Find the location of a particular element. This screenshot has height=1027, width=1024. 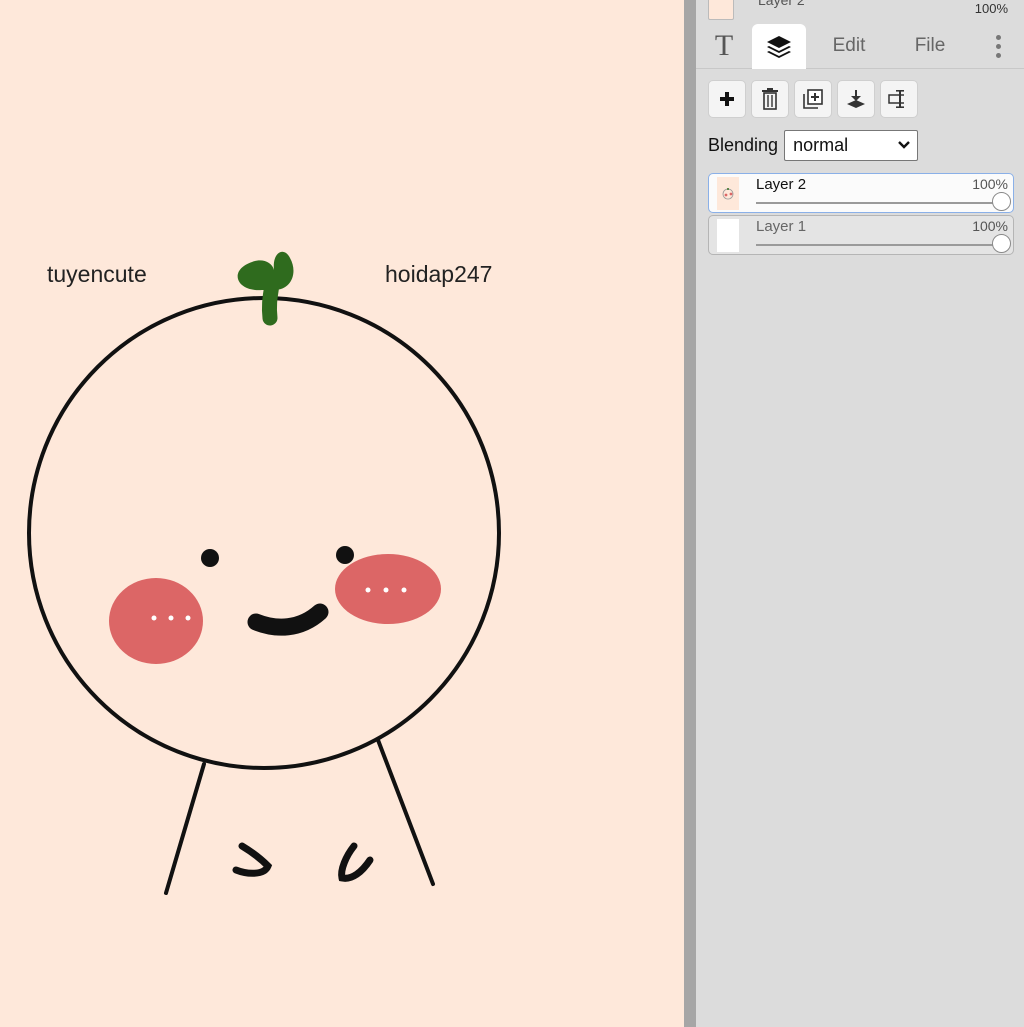

layer-name: Layer 1 is located at coordinates (781, 226).